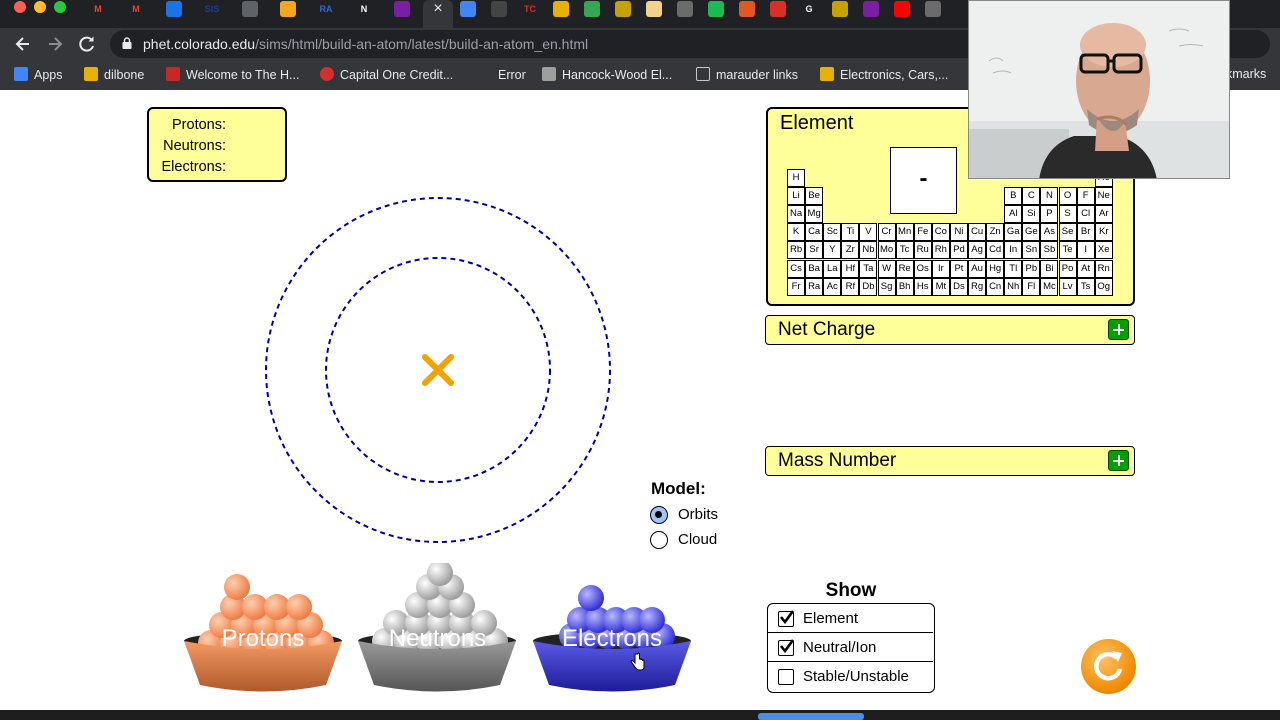 This screenshot has width=1280, height=720. I want to click on element-cell-fe: Fe, so click(922, 232).